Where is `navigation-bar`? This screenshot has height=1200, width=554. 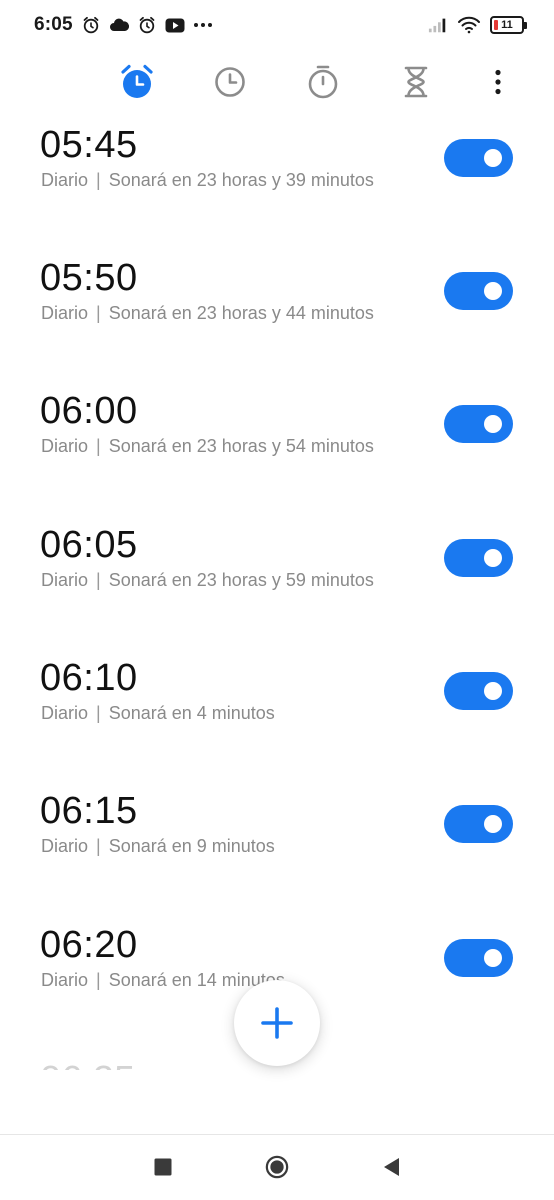
navigation-bar is located at coordinates (277, 1167).